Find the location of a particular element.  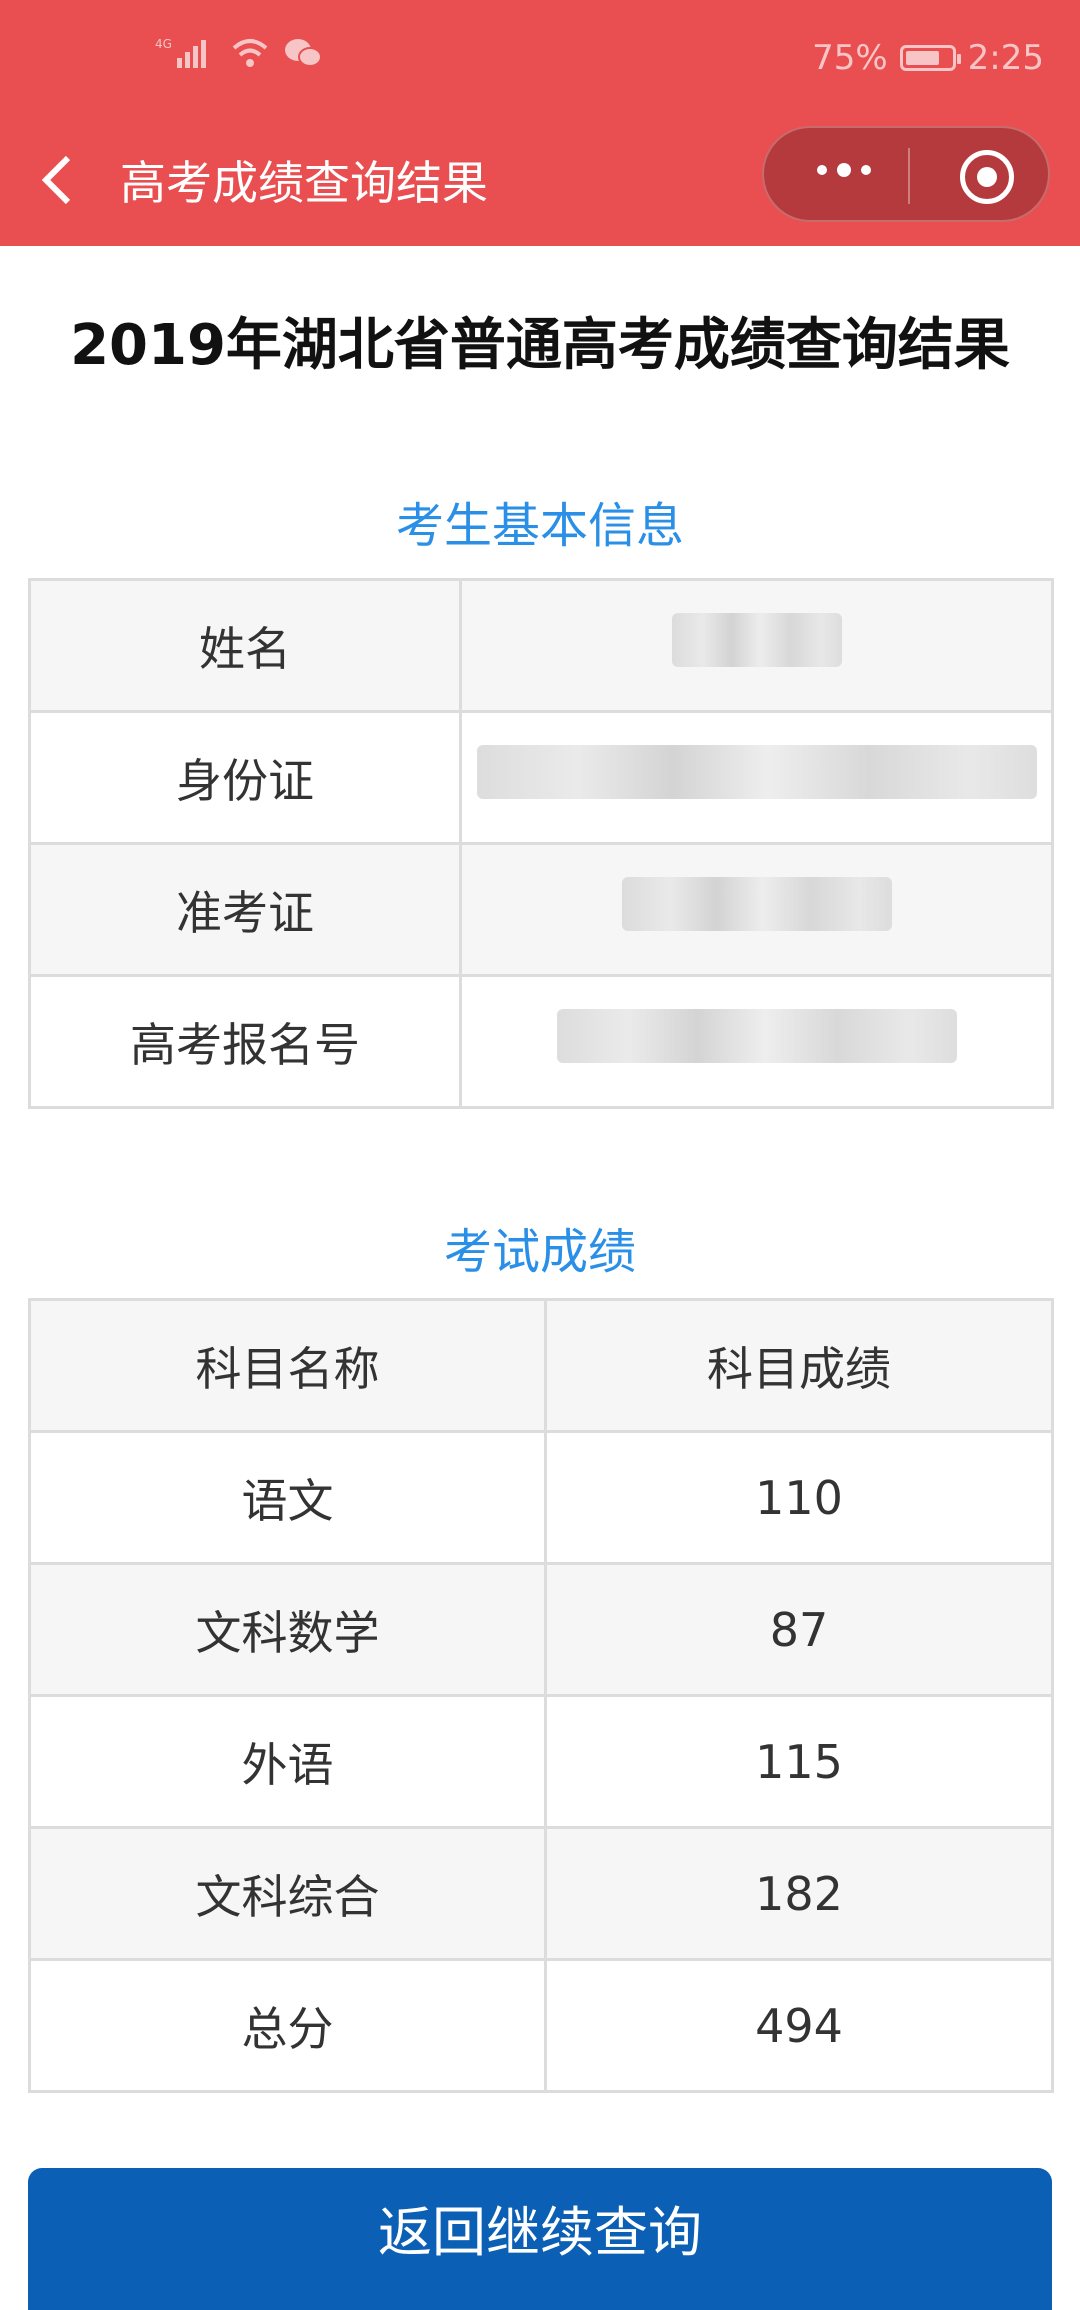

page-title: 2019年湖北省普通高考成绩查询结果 is located at coordinates (540, 345).